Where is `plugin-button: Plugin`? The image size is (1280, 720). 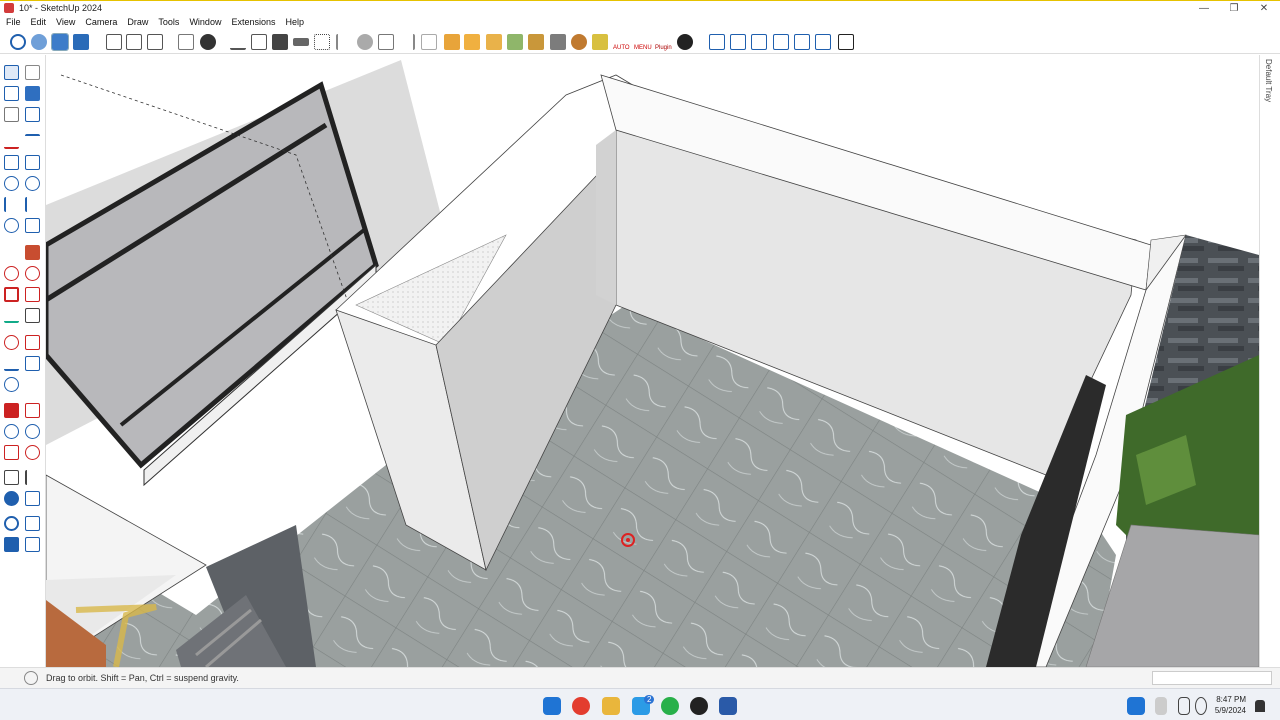 plugin-button: Plugin is located at coordinates (663, 42).